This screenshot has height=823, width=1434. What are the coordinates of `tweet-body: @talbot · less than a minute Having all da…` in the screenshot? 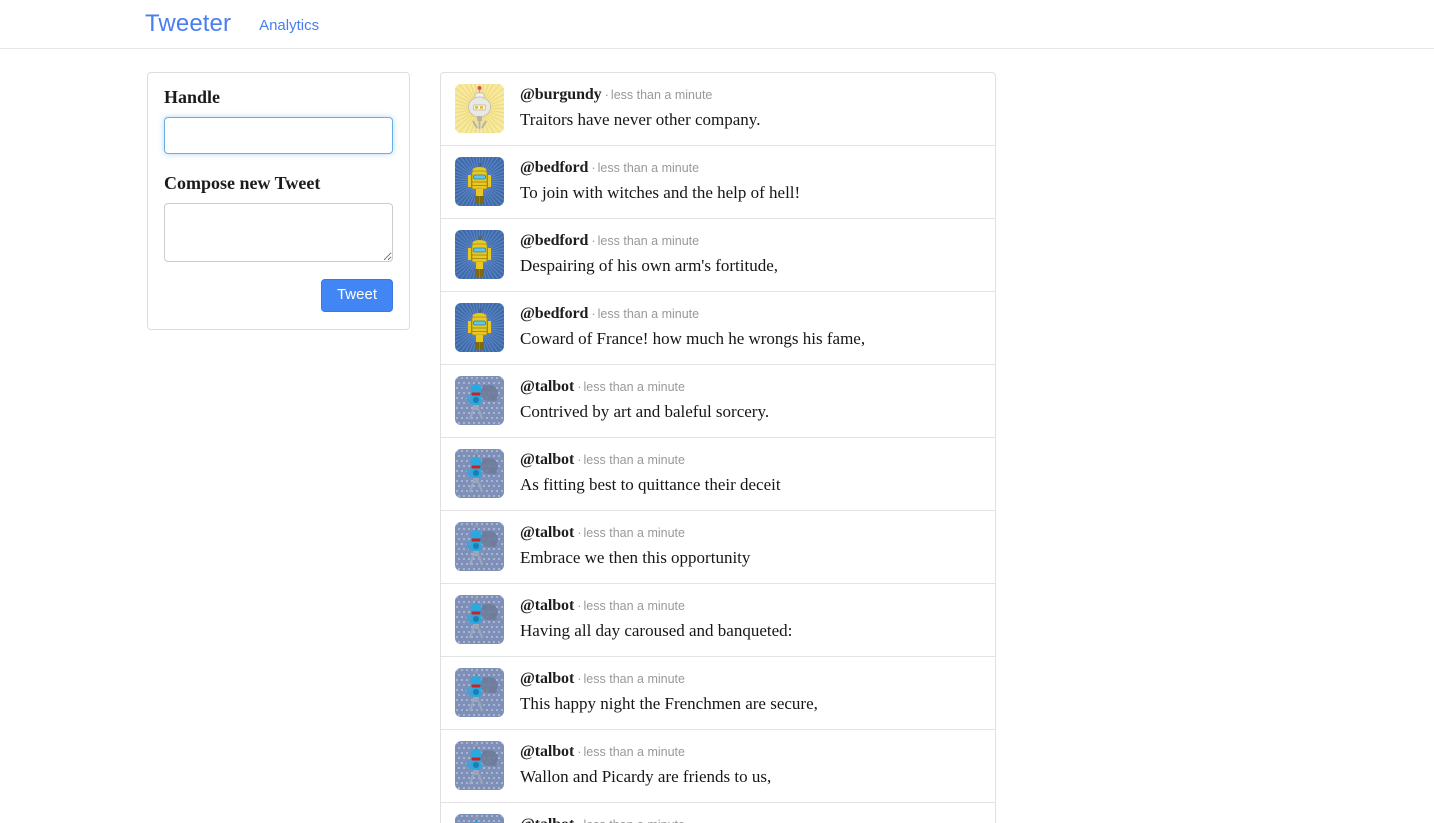 It's located at (656, 618).